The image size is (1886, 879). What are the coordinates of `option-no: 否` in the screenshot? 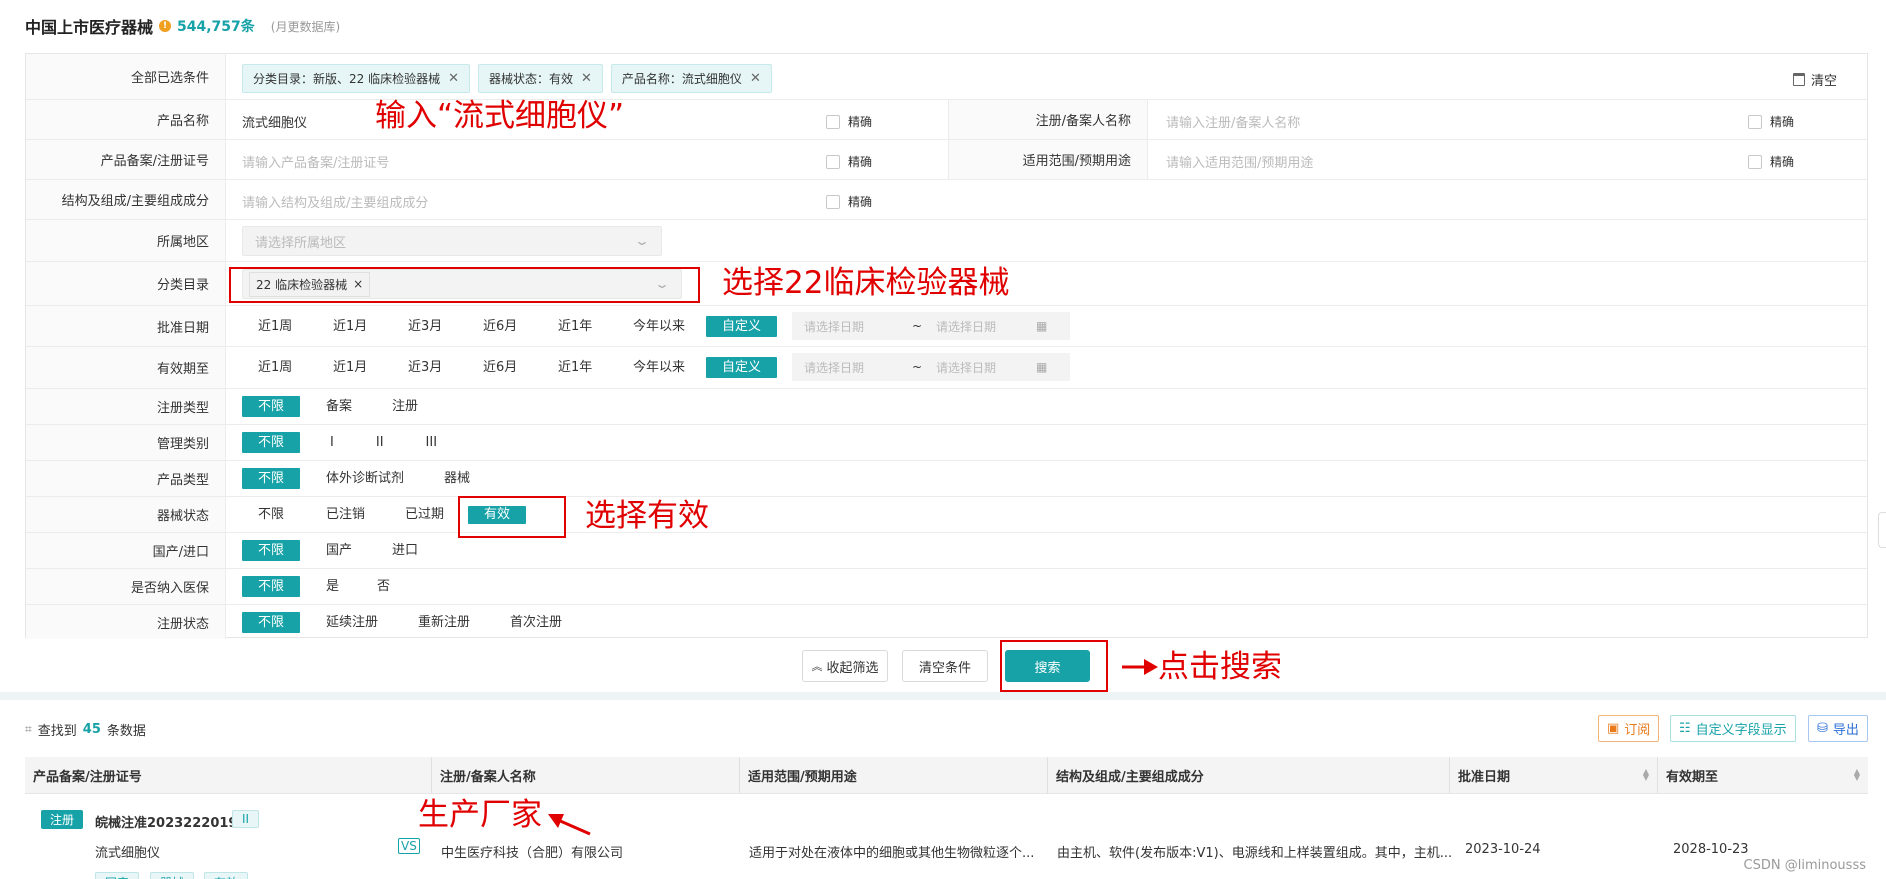 It's located at (383, 586).